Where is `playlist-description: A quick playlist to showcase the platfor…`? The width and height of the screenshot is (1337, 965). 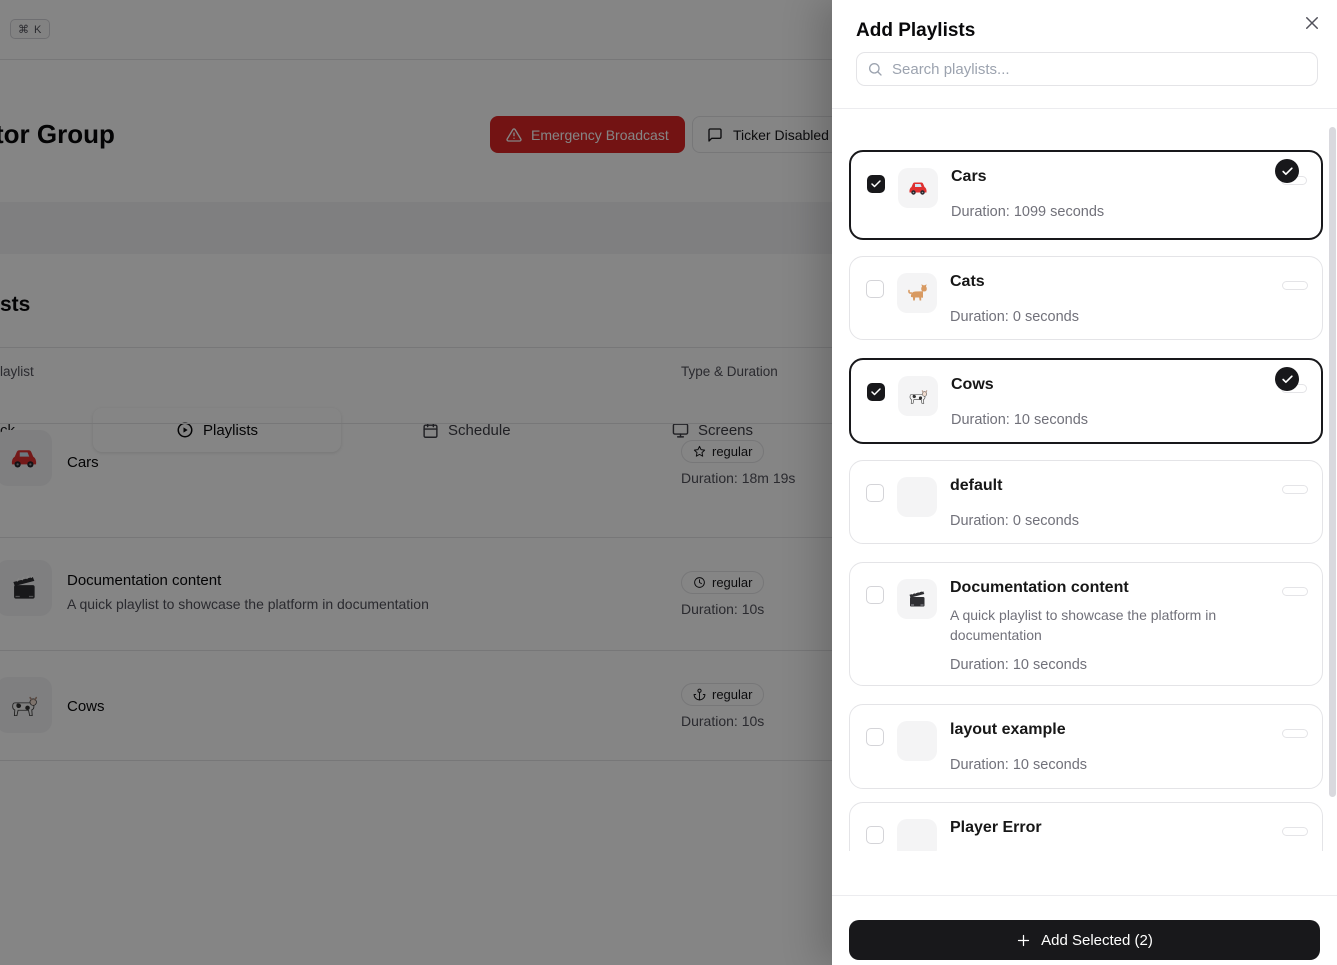 playlist-description: A quick playlist to showcase the platfor… is located at coordinates (1083, 625).